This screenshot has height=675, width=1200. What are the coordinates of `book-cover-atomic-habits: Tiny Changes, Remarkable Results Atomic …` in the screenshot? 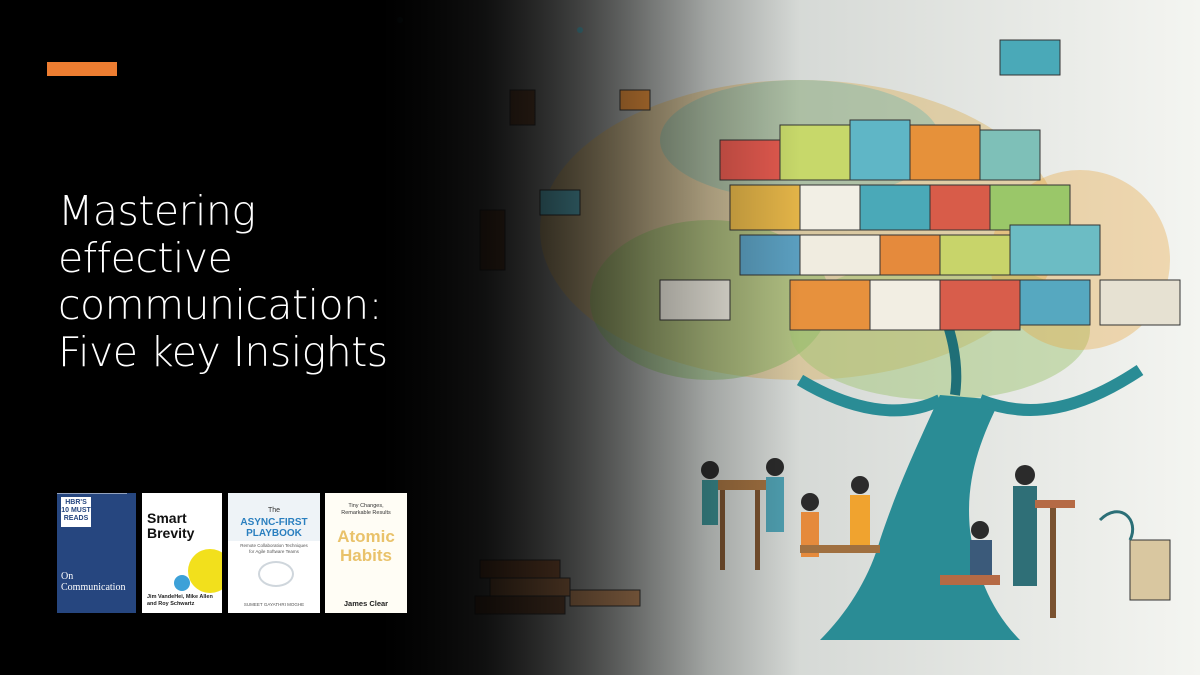 It's located at (366, 553).